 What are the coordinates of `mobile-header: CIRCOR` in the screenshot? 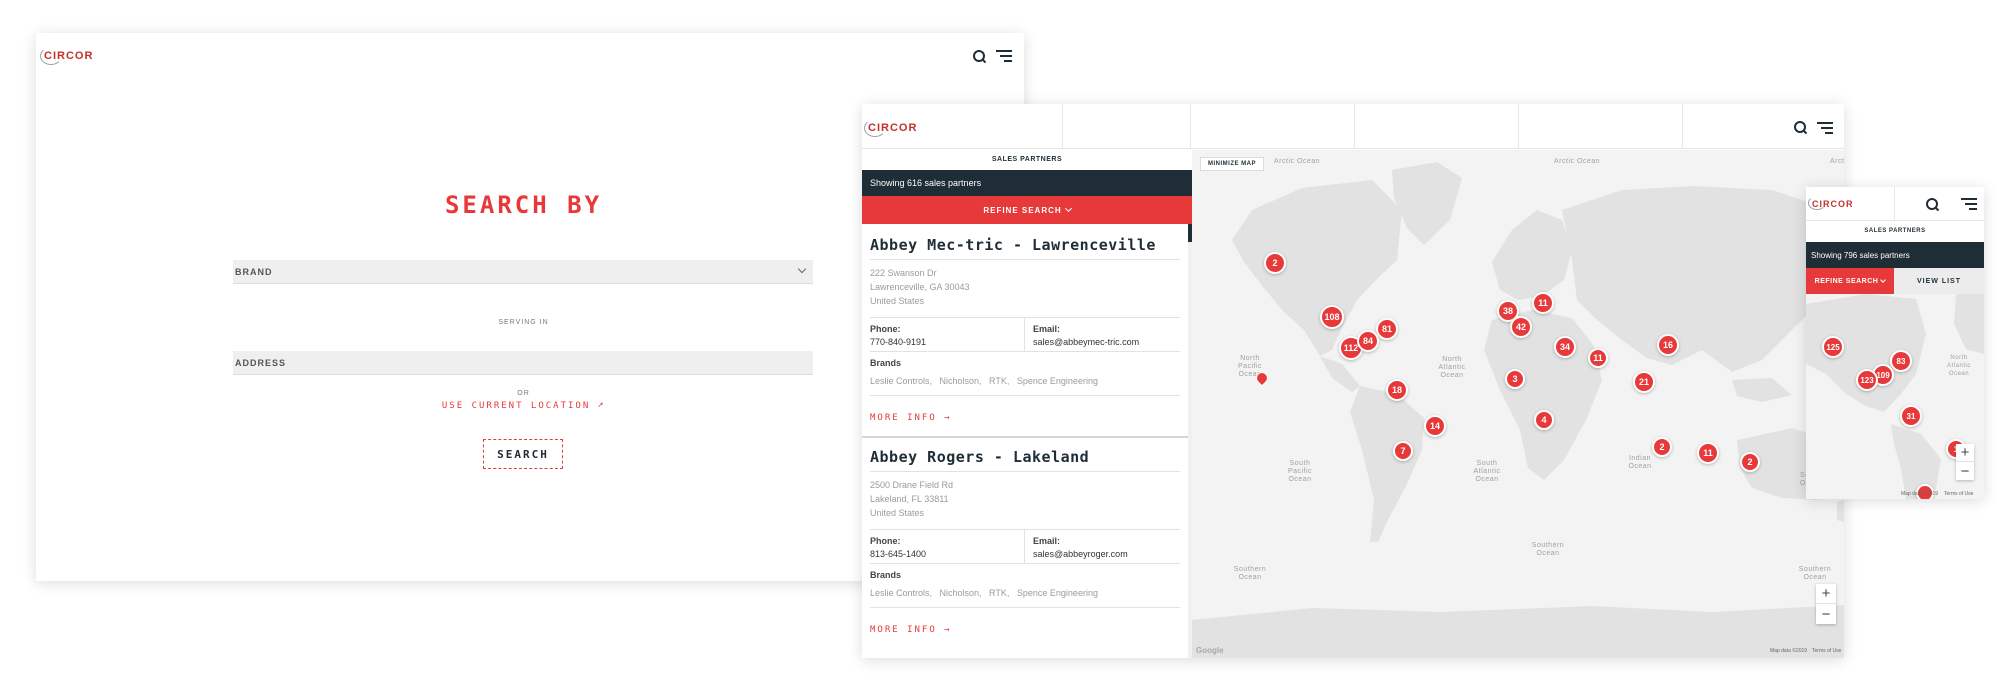 It's located at (1895, 204).